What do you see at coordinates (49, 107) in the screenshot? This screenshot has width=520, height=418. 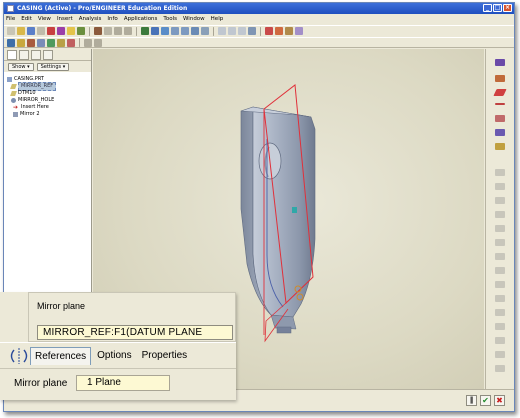 I see `tree-item-insert-here: ➔ Insert Here` at bounding box center [49, 107].